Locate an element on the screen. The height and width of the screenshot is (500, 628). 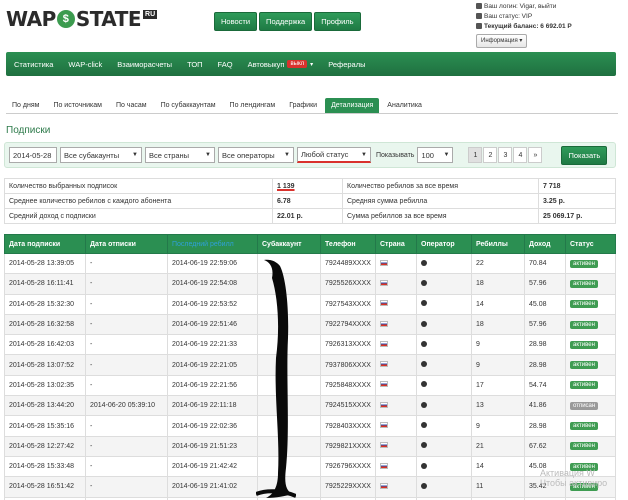
cell-last-rebill: 2014-06-19 22:02:36 is located at coordinates (212, 426).